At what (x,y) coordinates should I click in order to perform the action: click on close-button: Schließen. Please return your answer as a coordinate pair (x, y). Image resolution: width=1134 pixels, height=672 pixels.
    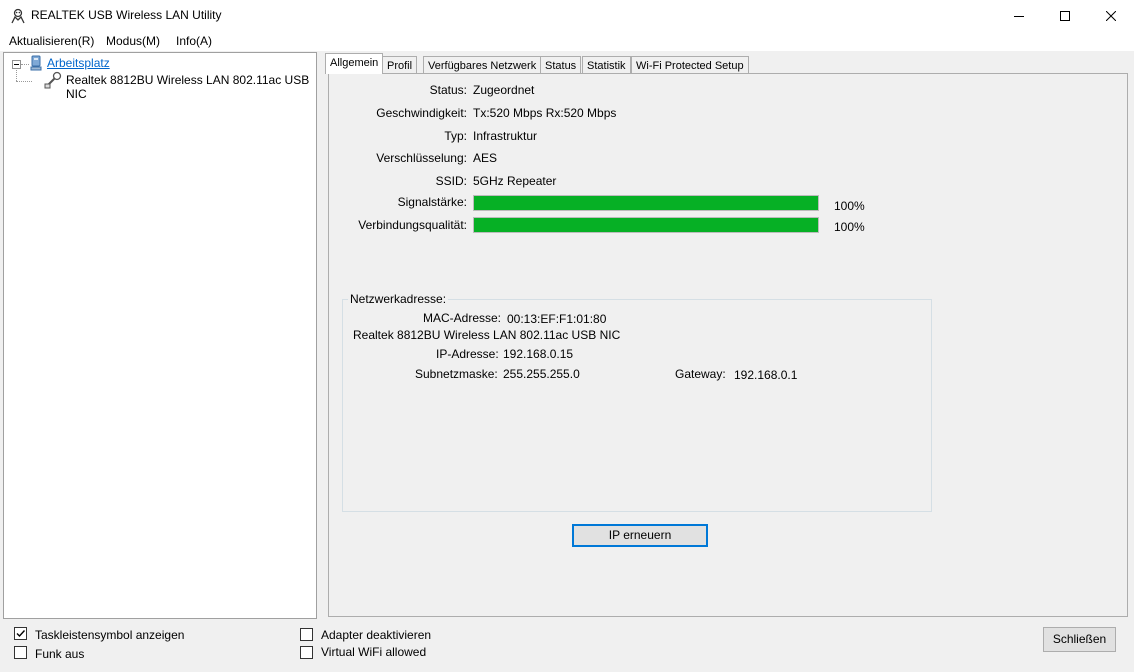
    Looking at the image, I should click on (1079, 639).